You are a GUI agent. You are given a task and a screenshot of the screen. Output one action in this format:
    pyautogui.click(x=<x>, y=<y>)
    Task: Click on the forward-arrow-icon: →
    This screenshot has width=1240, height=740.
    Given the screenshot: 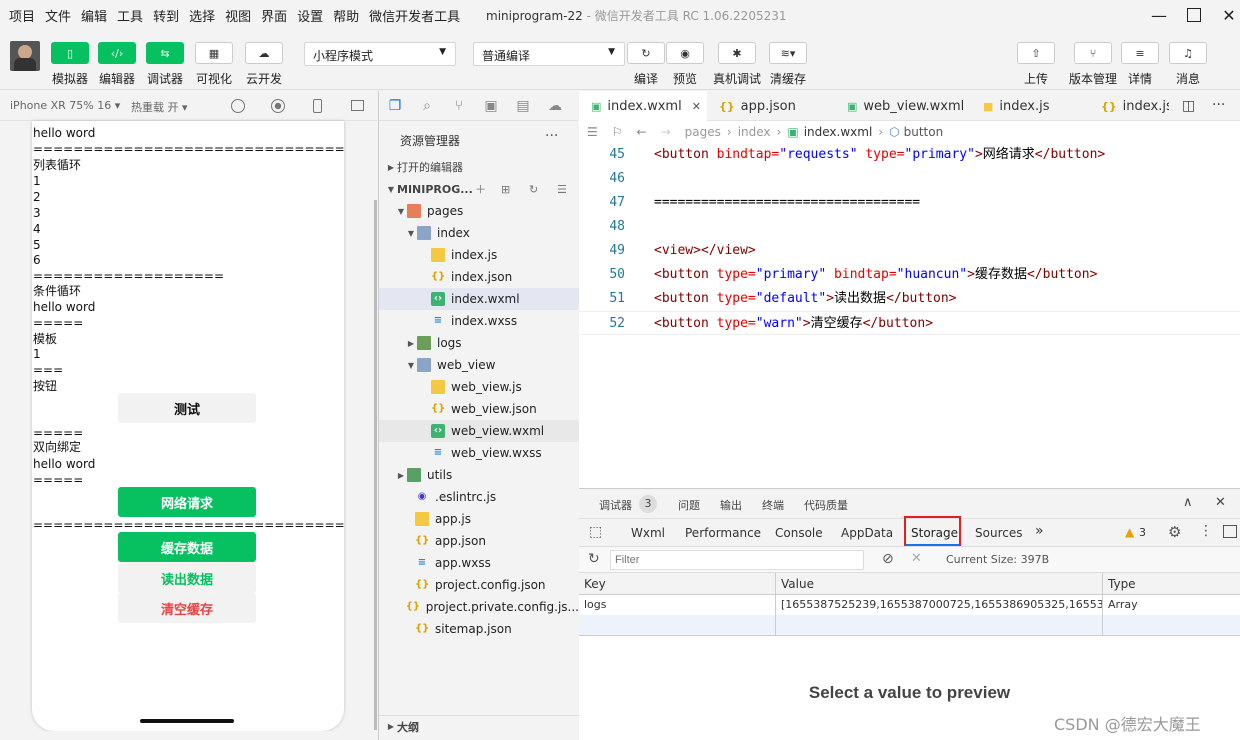 What is the action you would take?
    pyautogui.click(x=666, y=132)
    